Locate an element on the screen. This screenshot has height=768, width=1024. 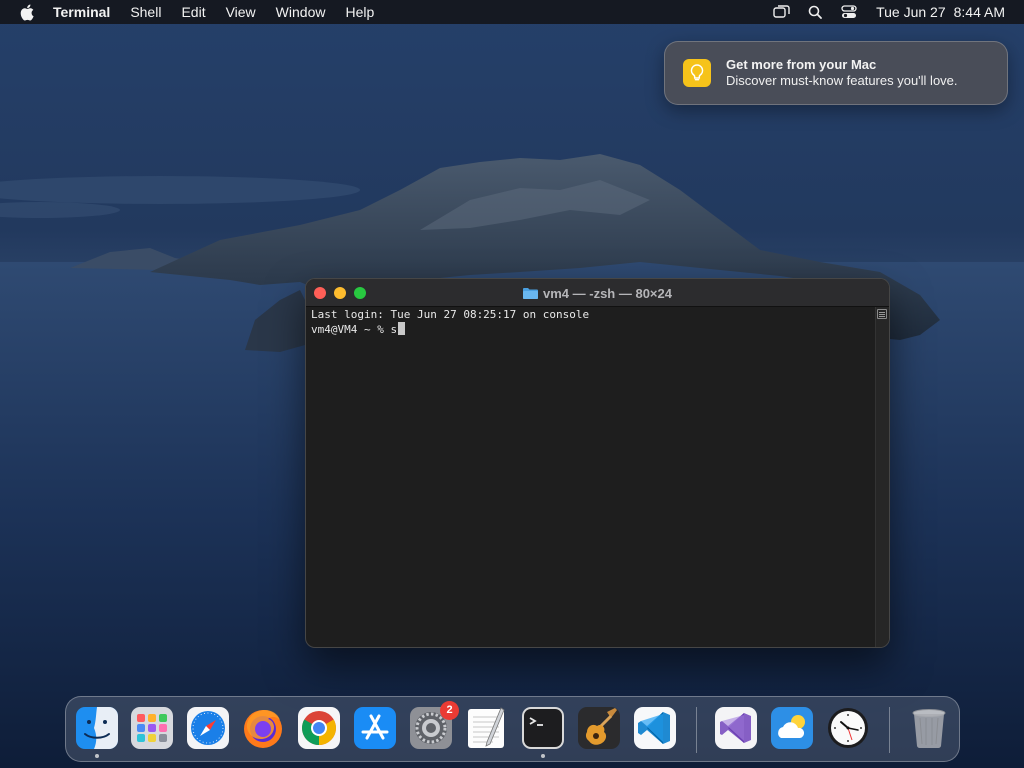
terminal-prompt-text: vm4@VM4 ~ % s is located at coordinates (354, 329).